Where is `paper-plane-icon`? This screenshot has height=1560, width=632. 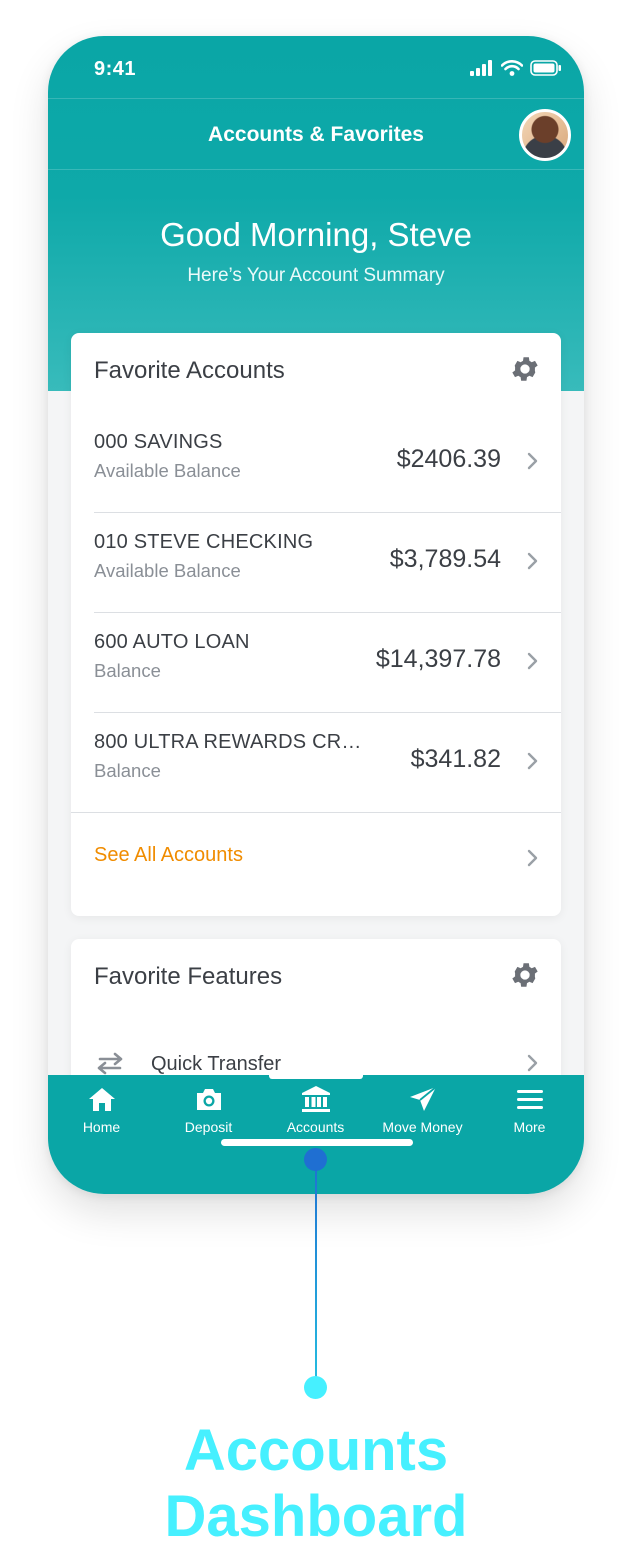
paper-plane-icon is located at coordinates (423, 1098).